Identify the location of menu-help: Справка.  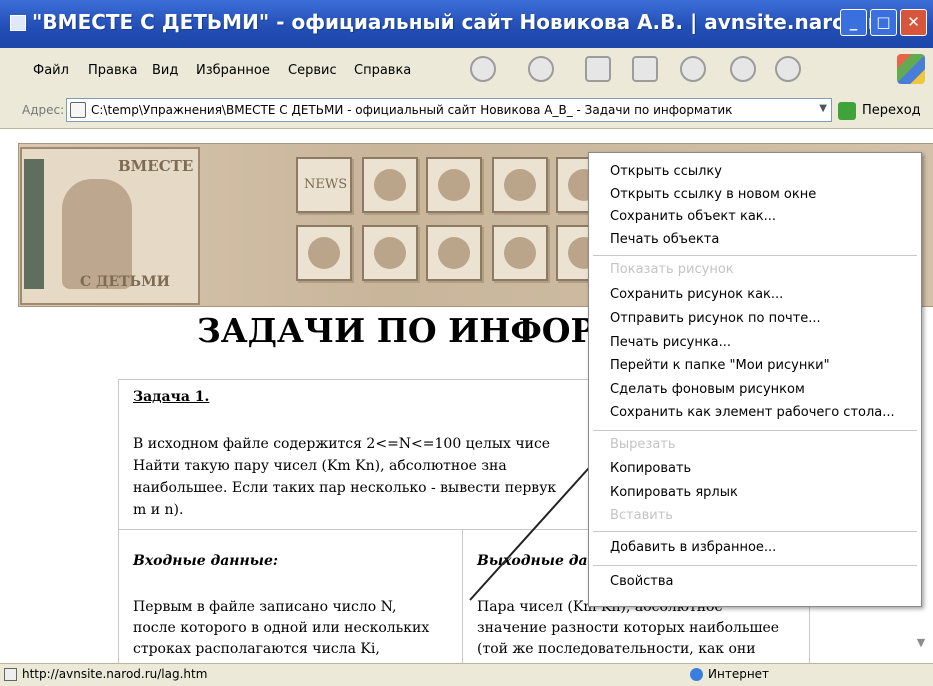
(382, 70).